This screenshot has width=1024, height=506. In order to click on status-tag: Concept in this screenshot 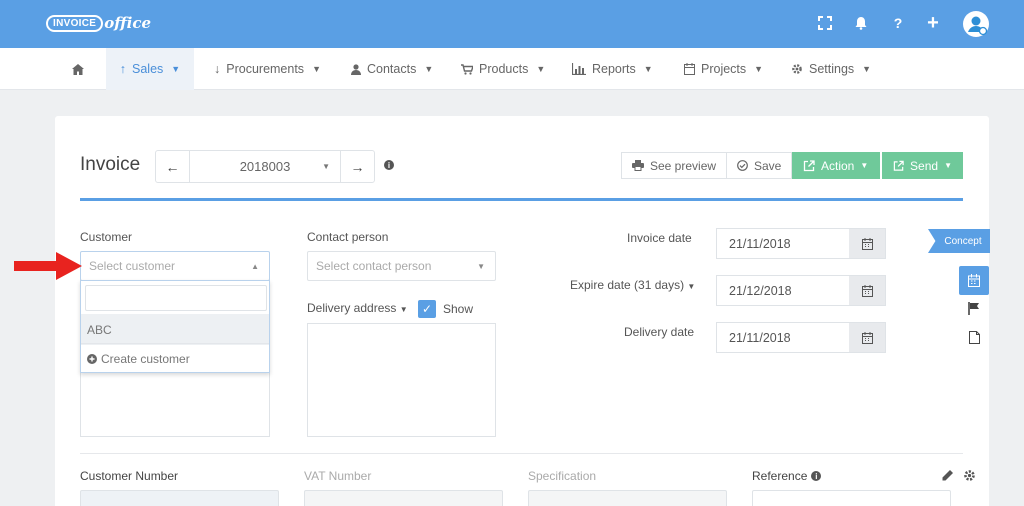, I will do `click(959, 241)`.